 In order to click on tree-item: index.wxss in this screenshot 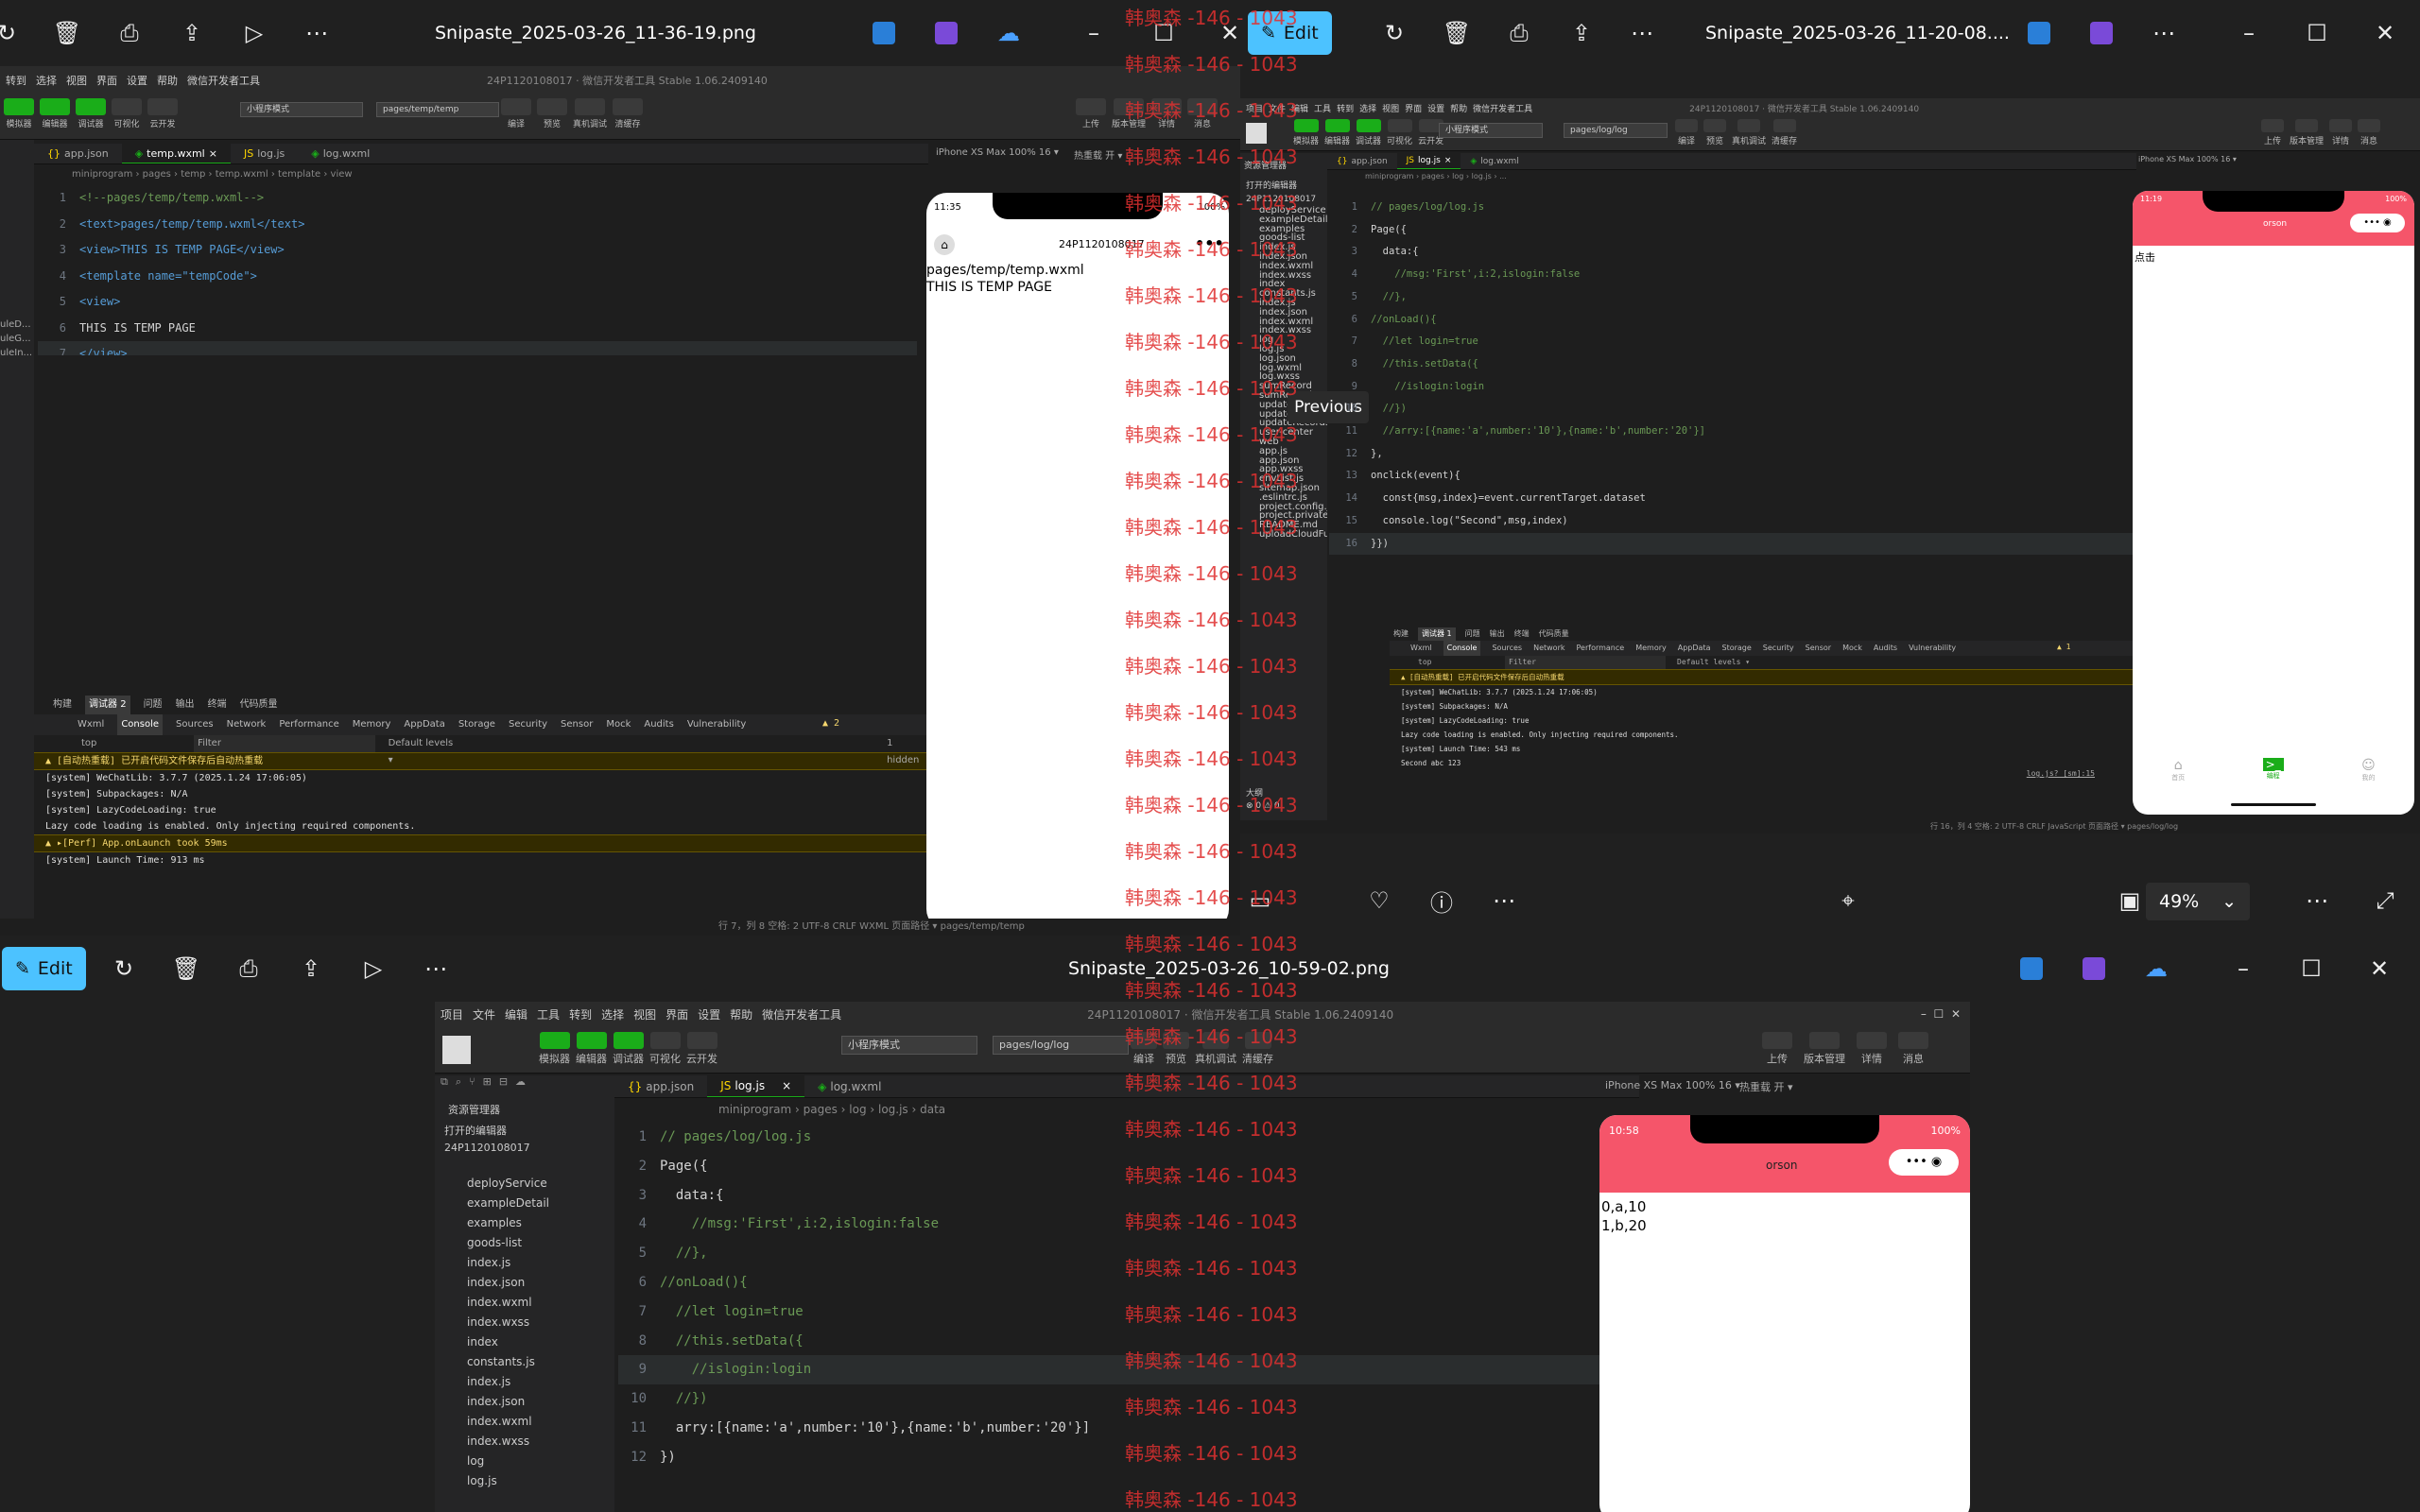, I will do `click(540, 1322)`.